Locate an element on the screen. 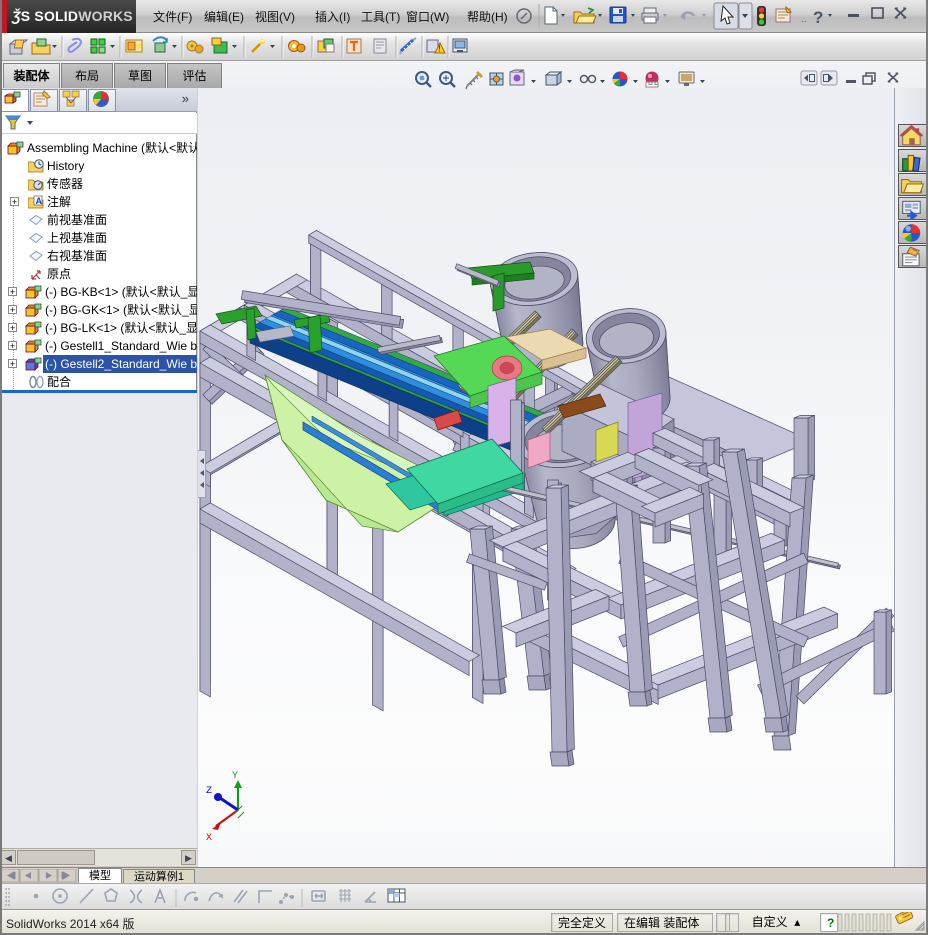 The height and width of the screenshot is (935, 928). svg-text: X is located at coordinates (209, 838).